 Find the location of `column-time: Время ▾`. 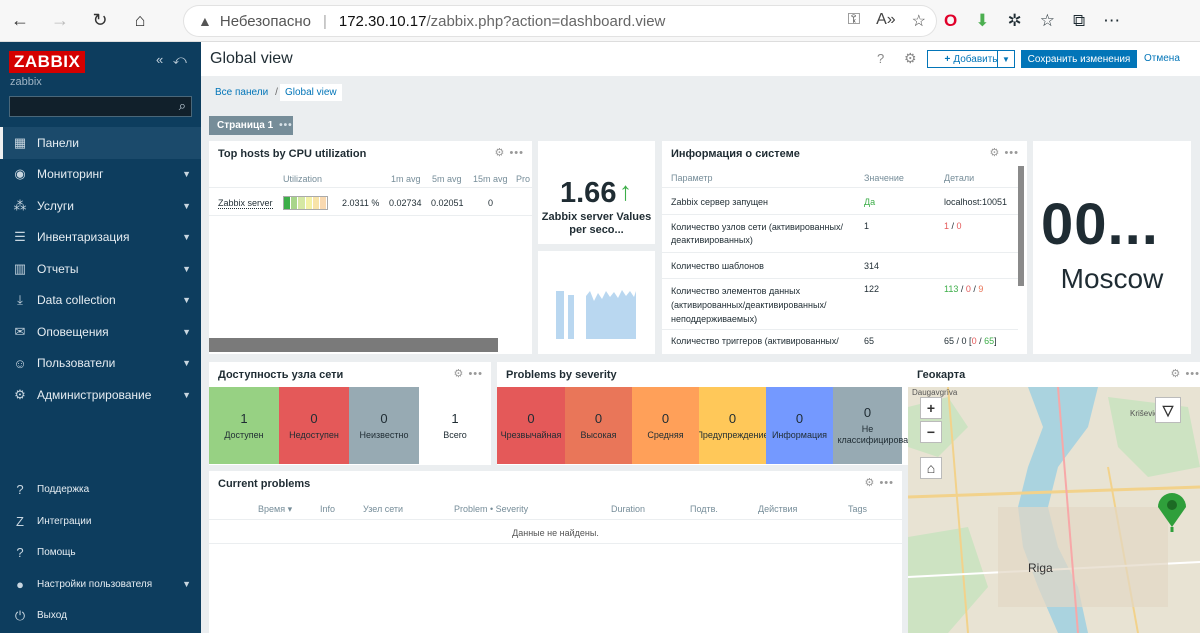

column-time: Время ▾ is located at coordinates (275, 509).